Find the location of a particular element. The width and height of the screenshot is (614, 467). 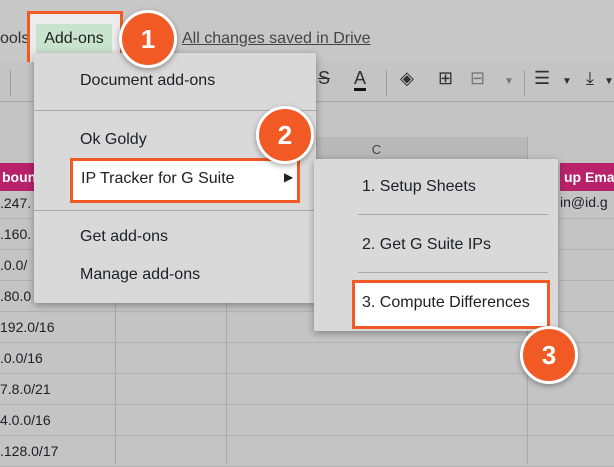

menu-item-get-gsuite-ips: 2. Get G Suite IPs is located at coordinates (426, 245).